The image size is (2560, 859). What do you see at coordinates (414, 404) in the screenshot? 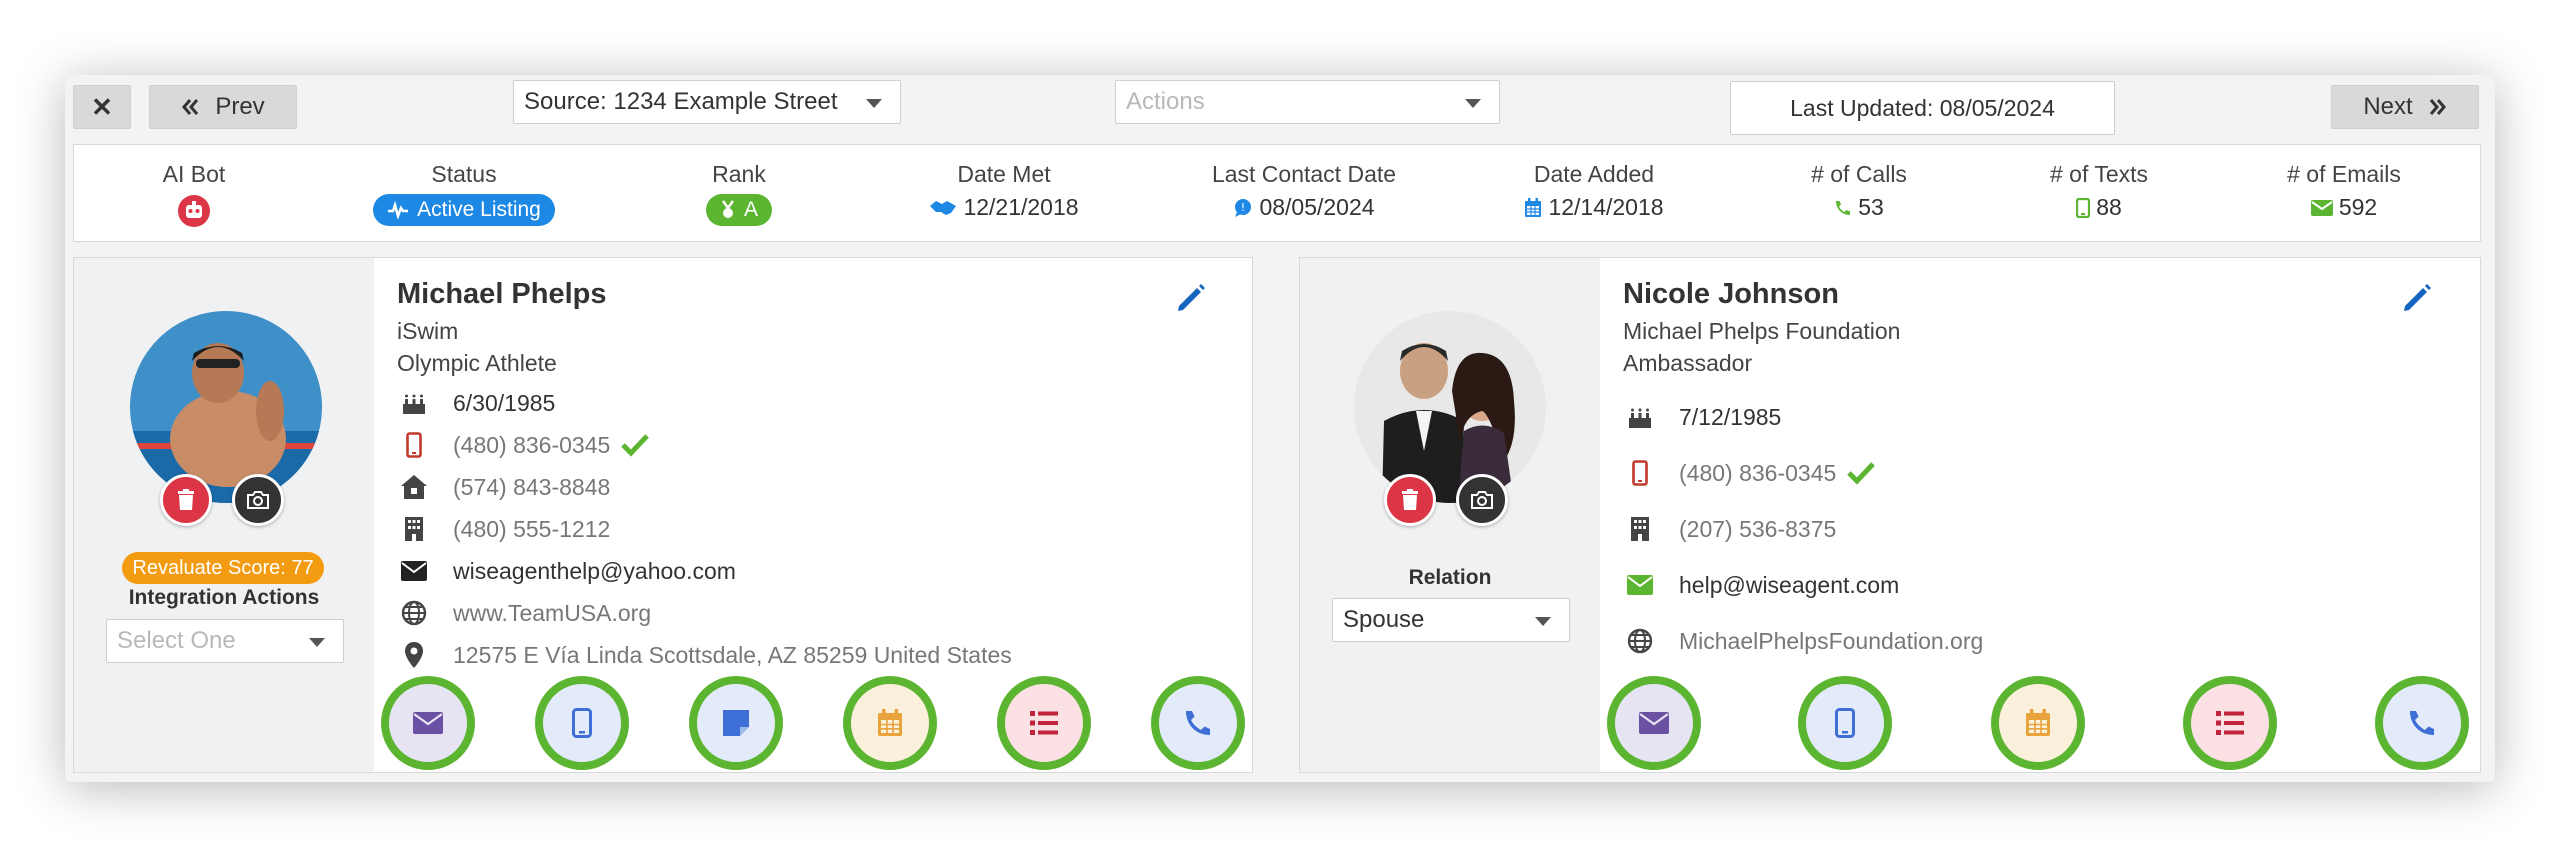
I see `birthday-cake-icon` at bounding box center [414, 404].